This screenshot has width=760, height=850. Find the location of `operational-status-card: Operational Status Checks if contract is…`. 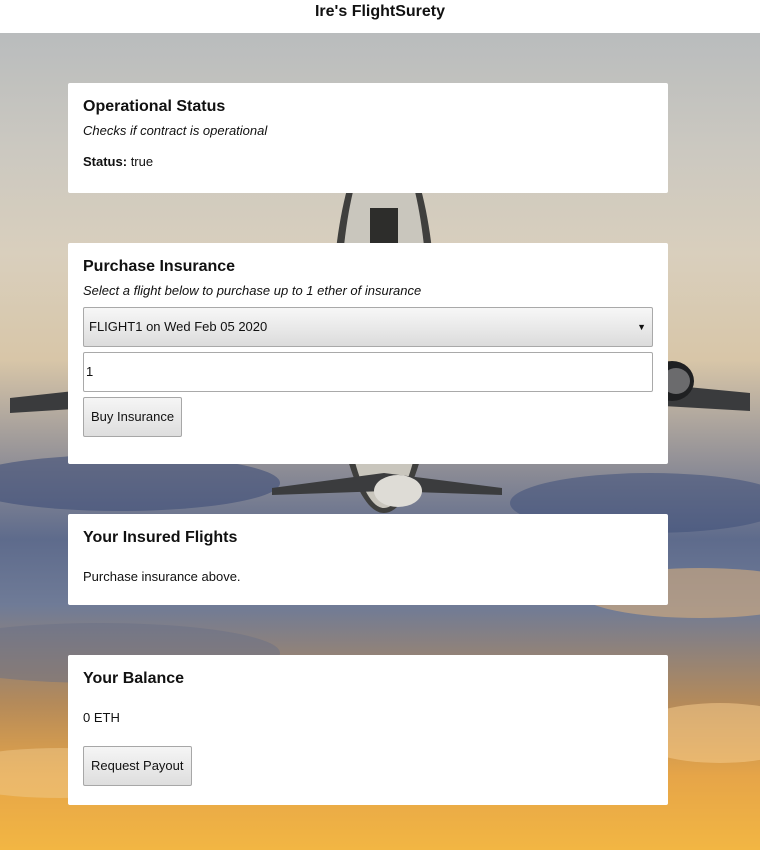

operational-status-card: Operational Status Checks if contract is… is located at coordinates (368, 138).